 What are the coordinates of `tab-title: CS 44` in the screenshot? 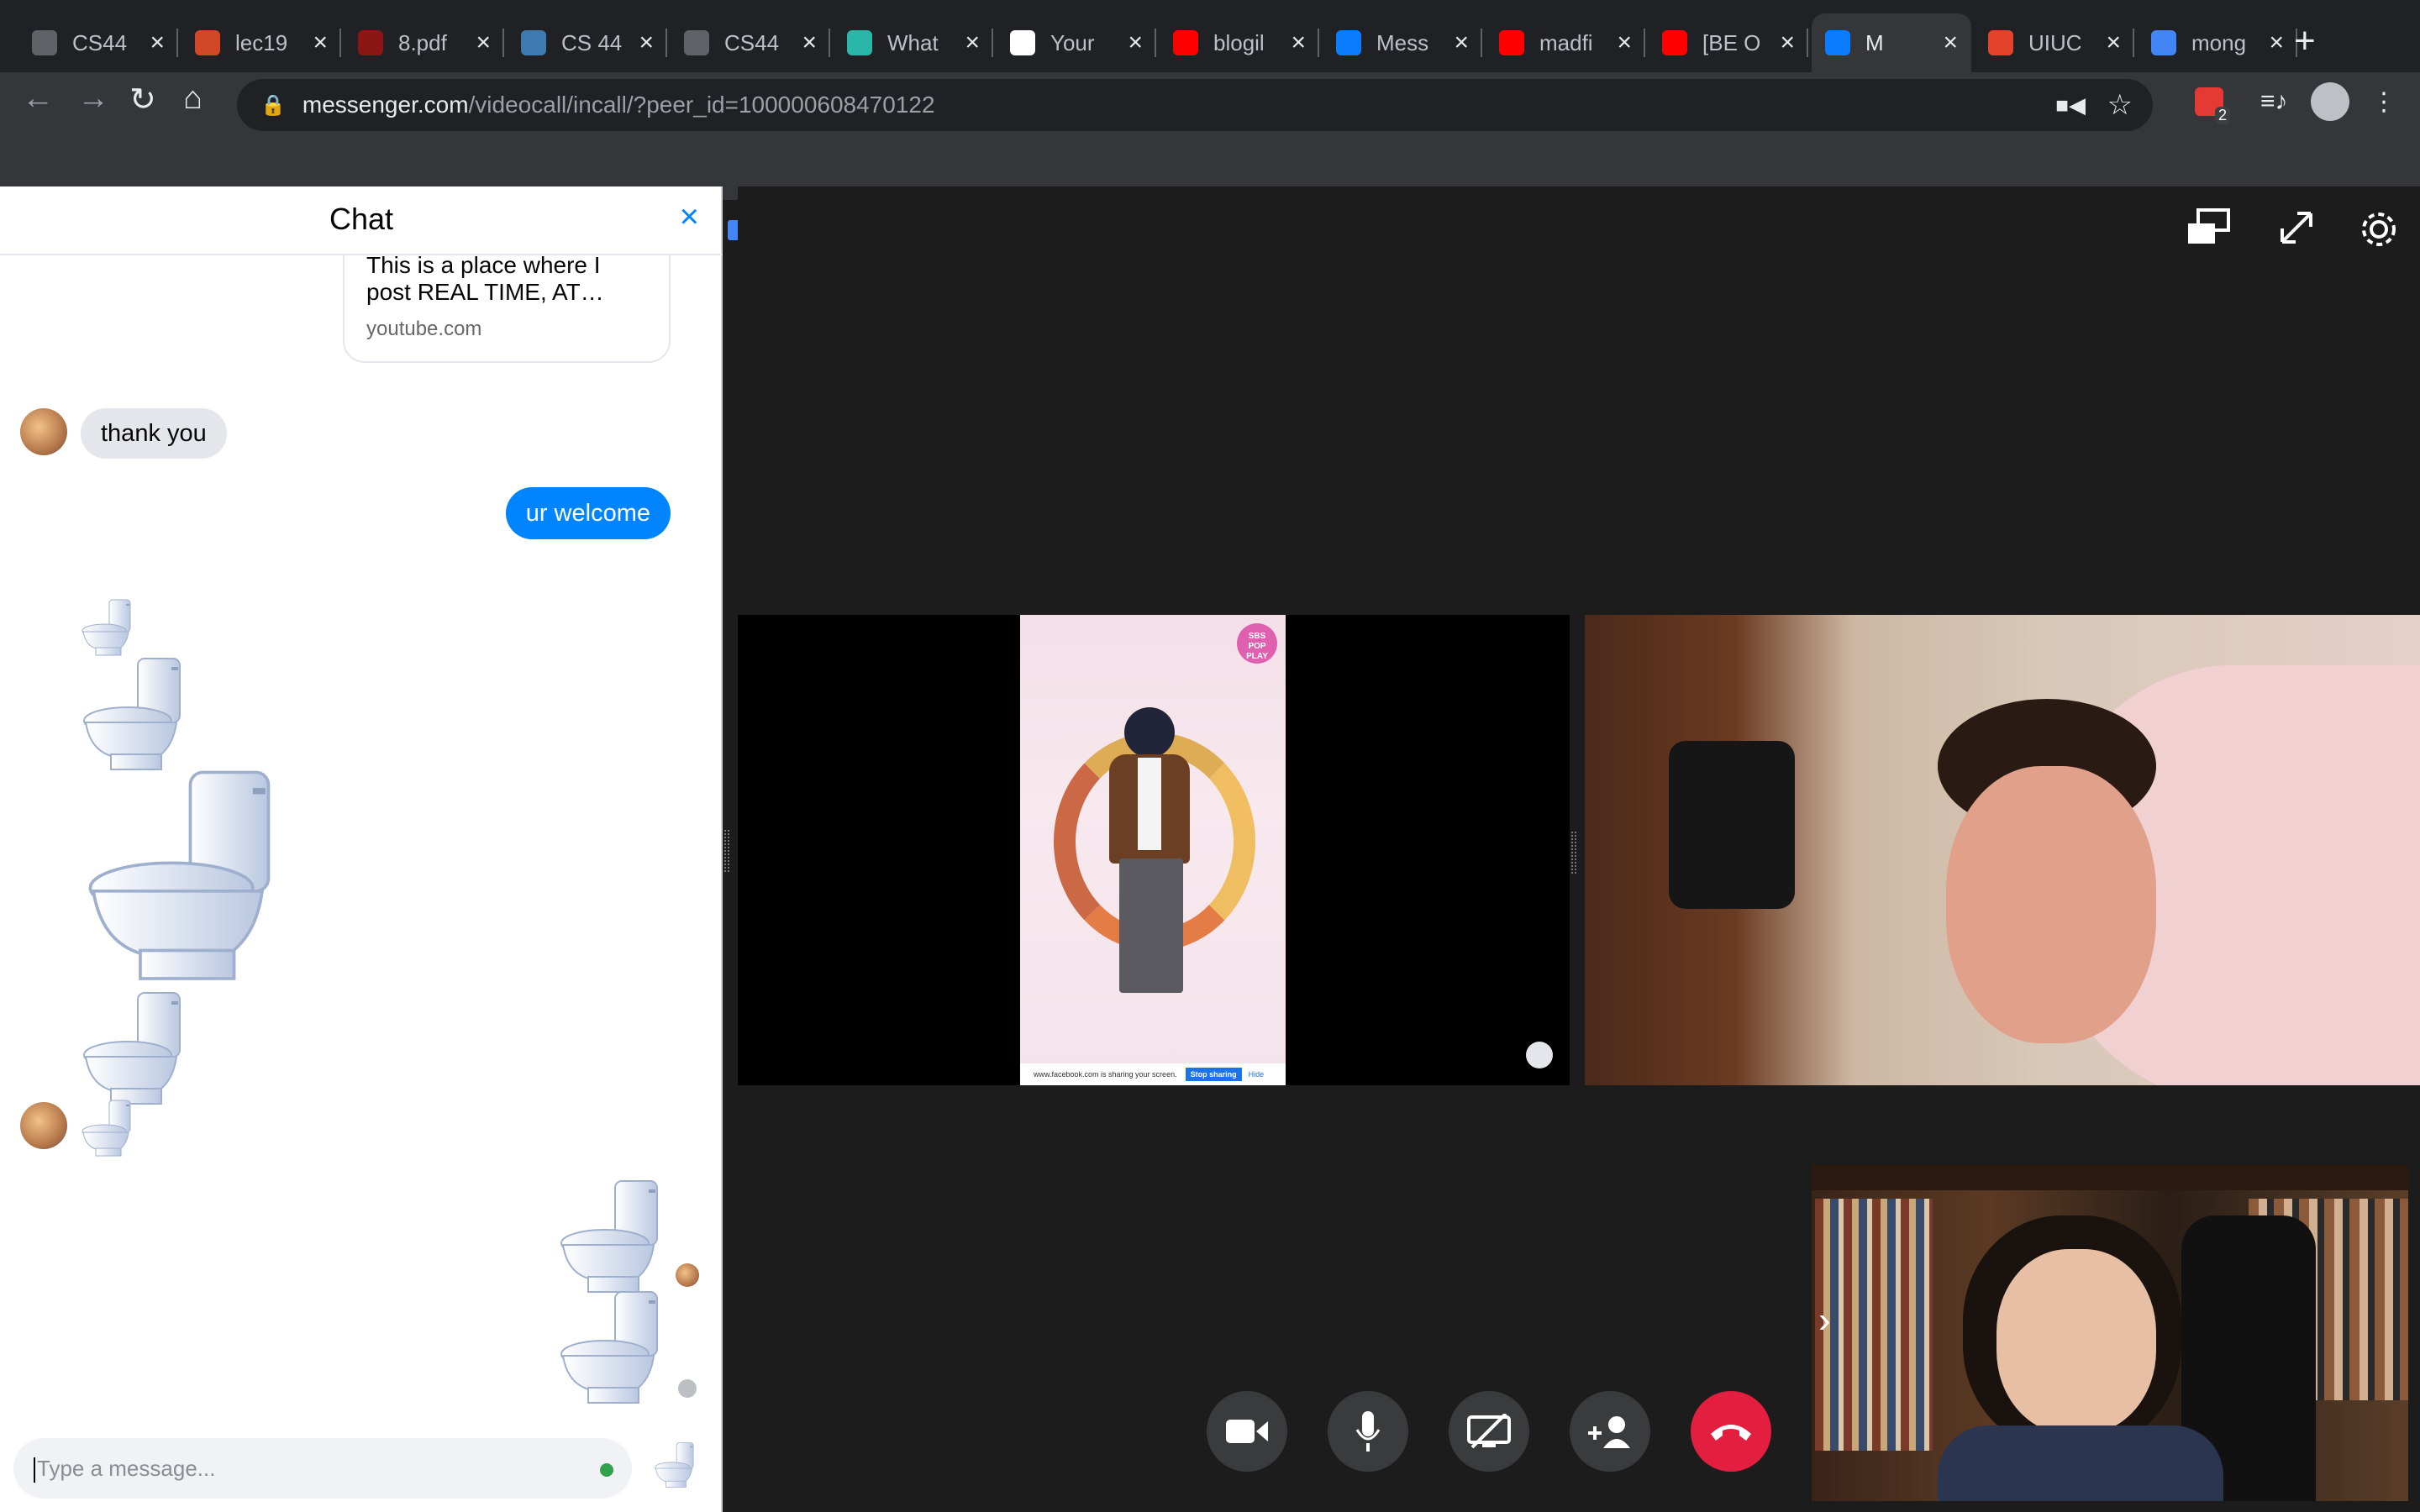 It's located at (592, 42).